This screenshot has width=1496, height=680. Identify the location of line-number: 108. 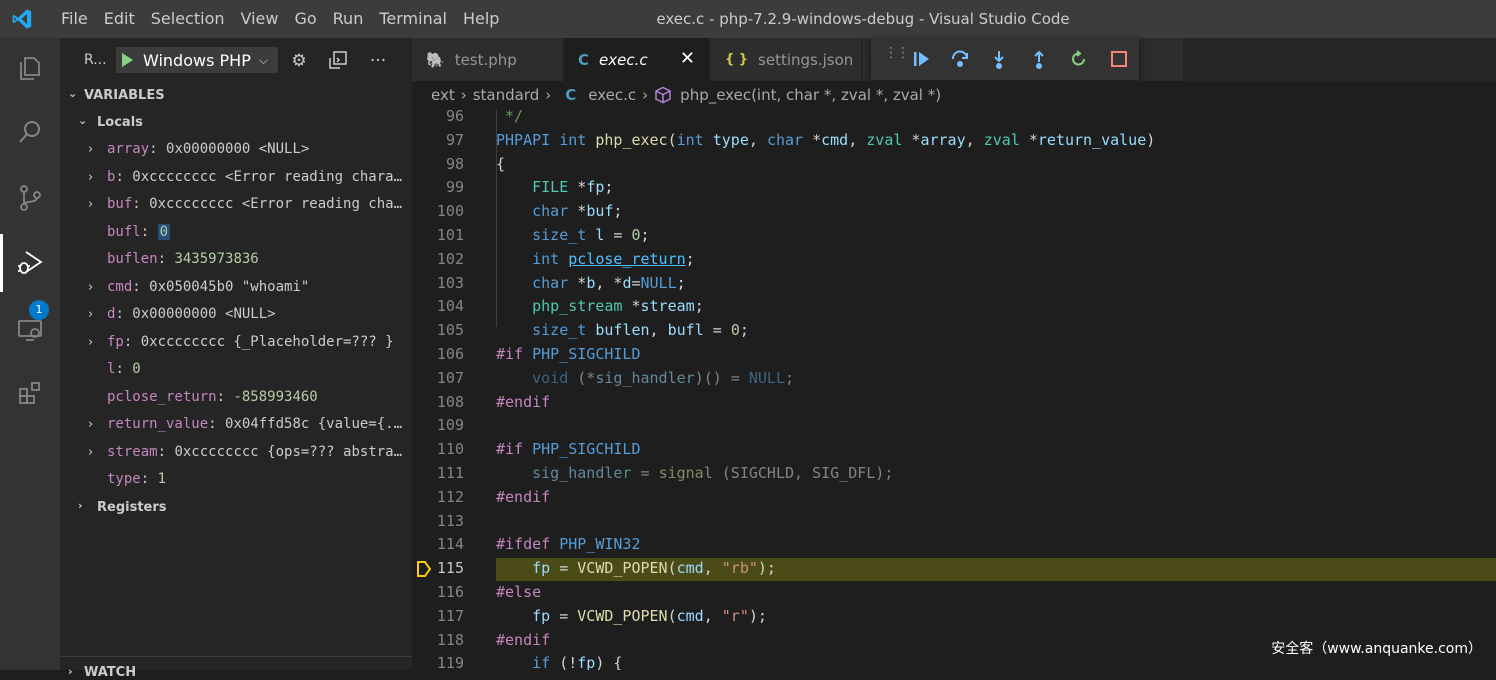
(438, 402).